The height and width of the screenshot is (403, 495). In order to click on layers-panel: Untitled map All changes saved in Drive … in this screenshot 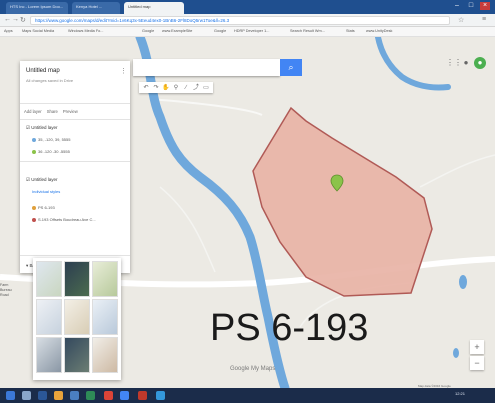, I will do `click(75, 167)`.